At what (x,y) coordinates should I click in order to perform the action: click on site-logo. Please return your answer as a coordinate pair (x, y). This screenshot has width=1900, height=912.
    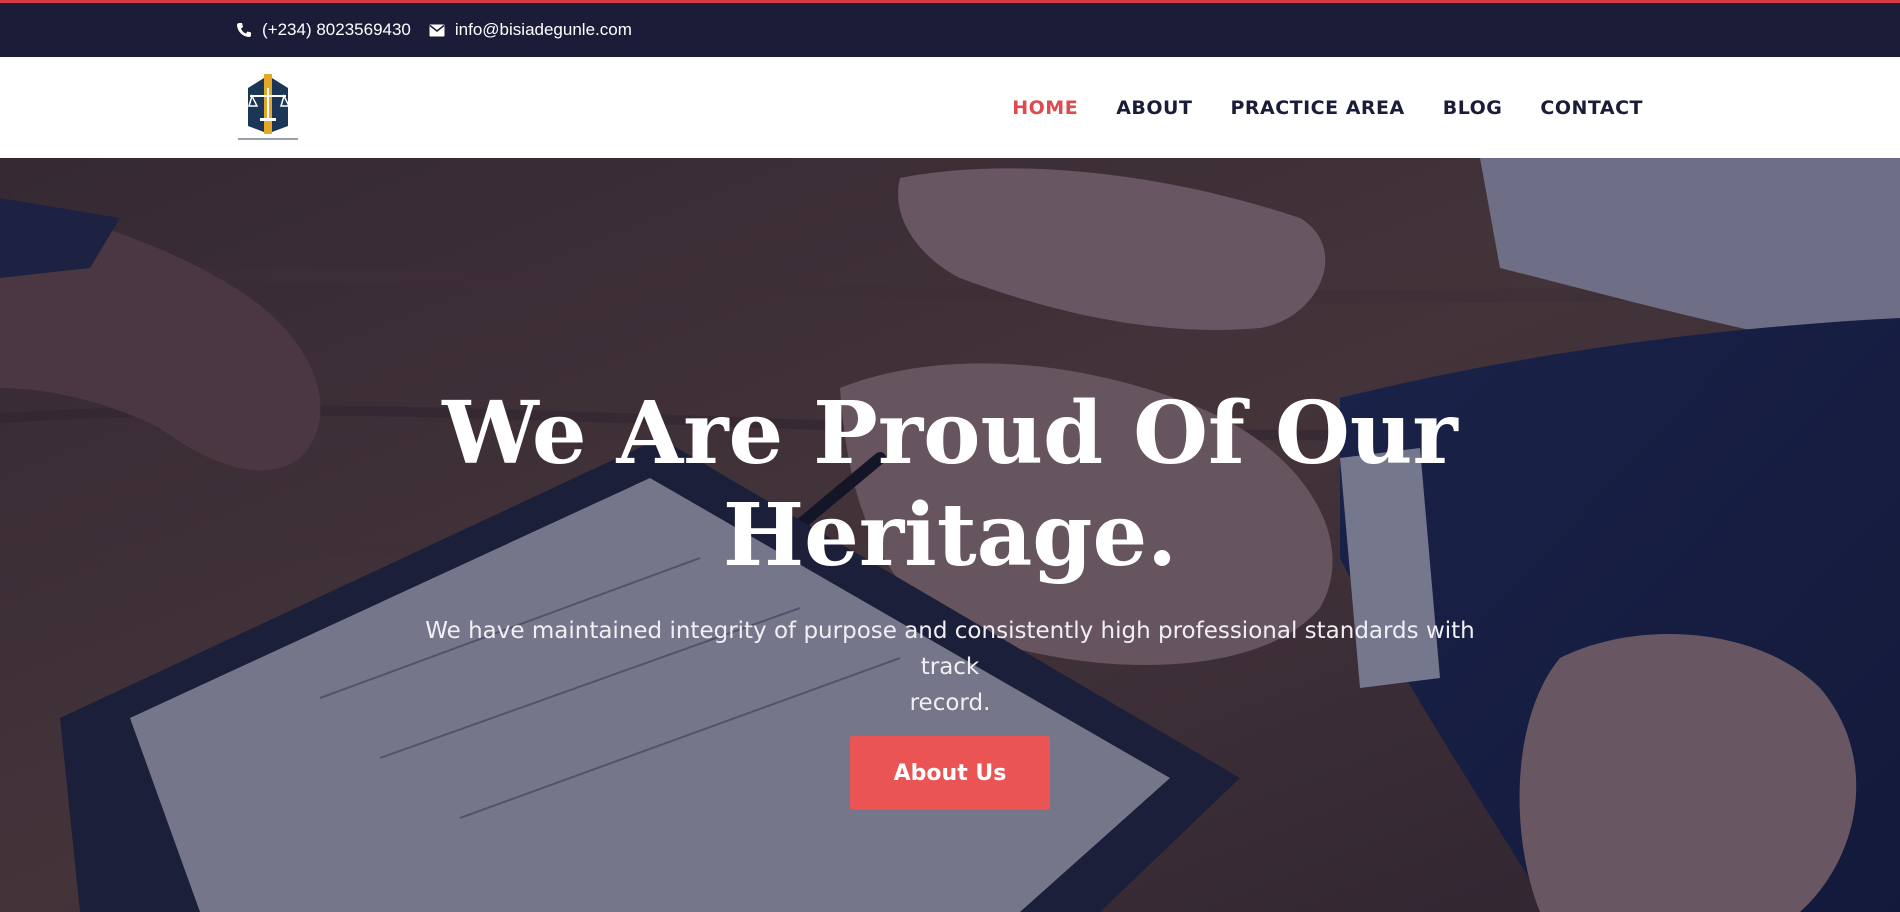
    Looking at the image, I should click on (268, 109).